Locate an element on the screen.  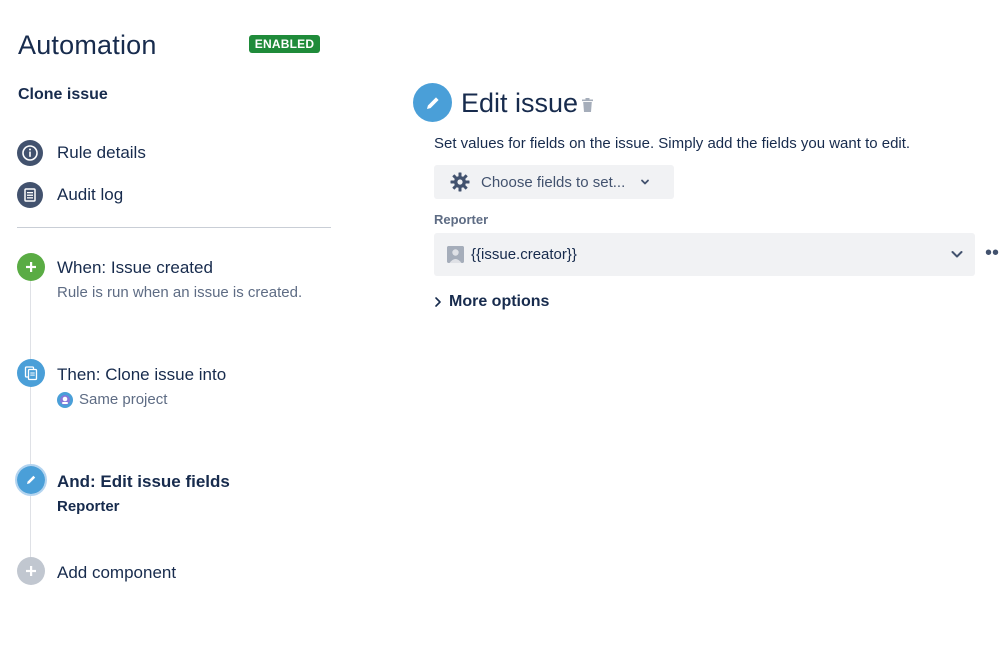
clone-project: Same project is located at coordinates (112, 399).